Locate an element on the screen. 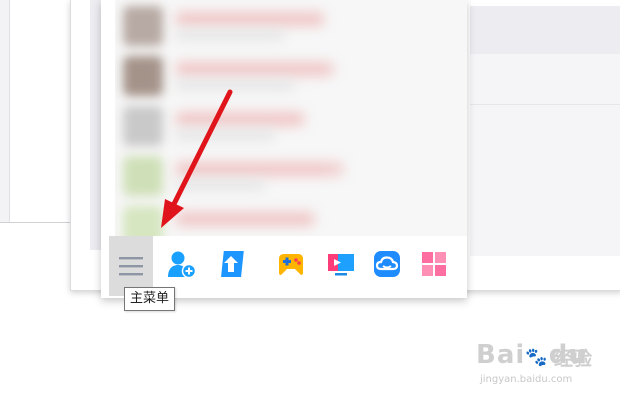  watermark-url: jingyan.baidu.com is located at coordinates (526, 379).